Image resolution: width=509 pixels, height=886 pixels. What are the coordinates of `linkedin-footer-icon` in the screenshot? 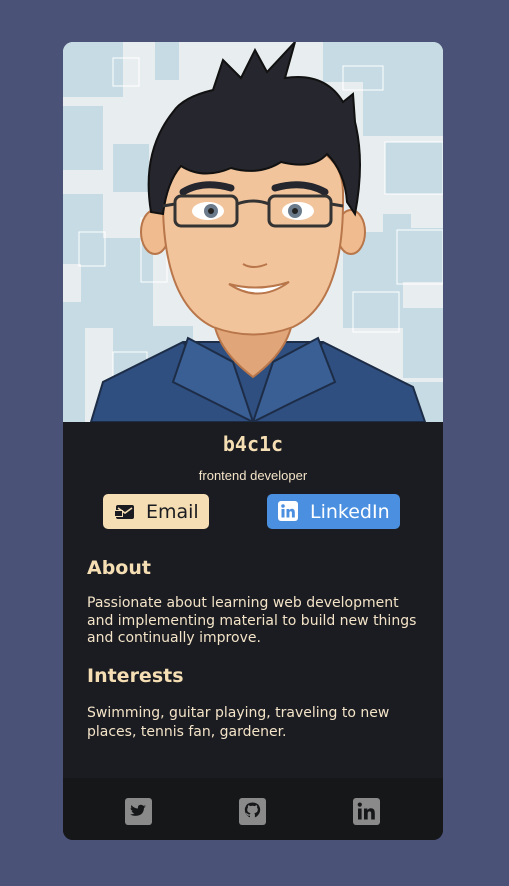 It's located at (366, 811).